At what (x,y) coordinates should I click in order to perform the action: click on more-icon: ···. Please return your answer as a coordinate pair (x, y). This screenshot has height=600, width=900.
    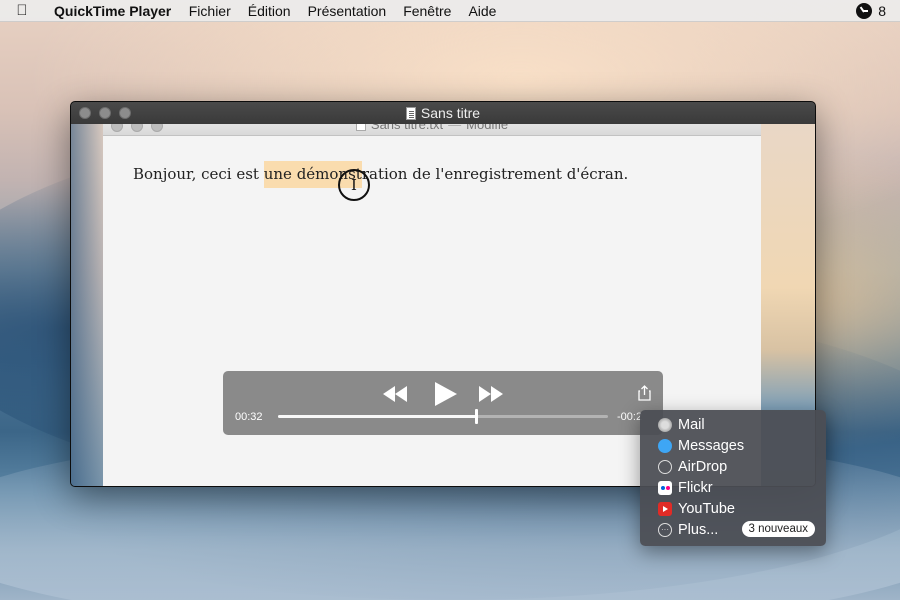
    Looking at the image, I should click on (665, 529).